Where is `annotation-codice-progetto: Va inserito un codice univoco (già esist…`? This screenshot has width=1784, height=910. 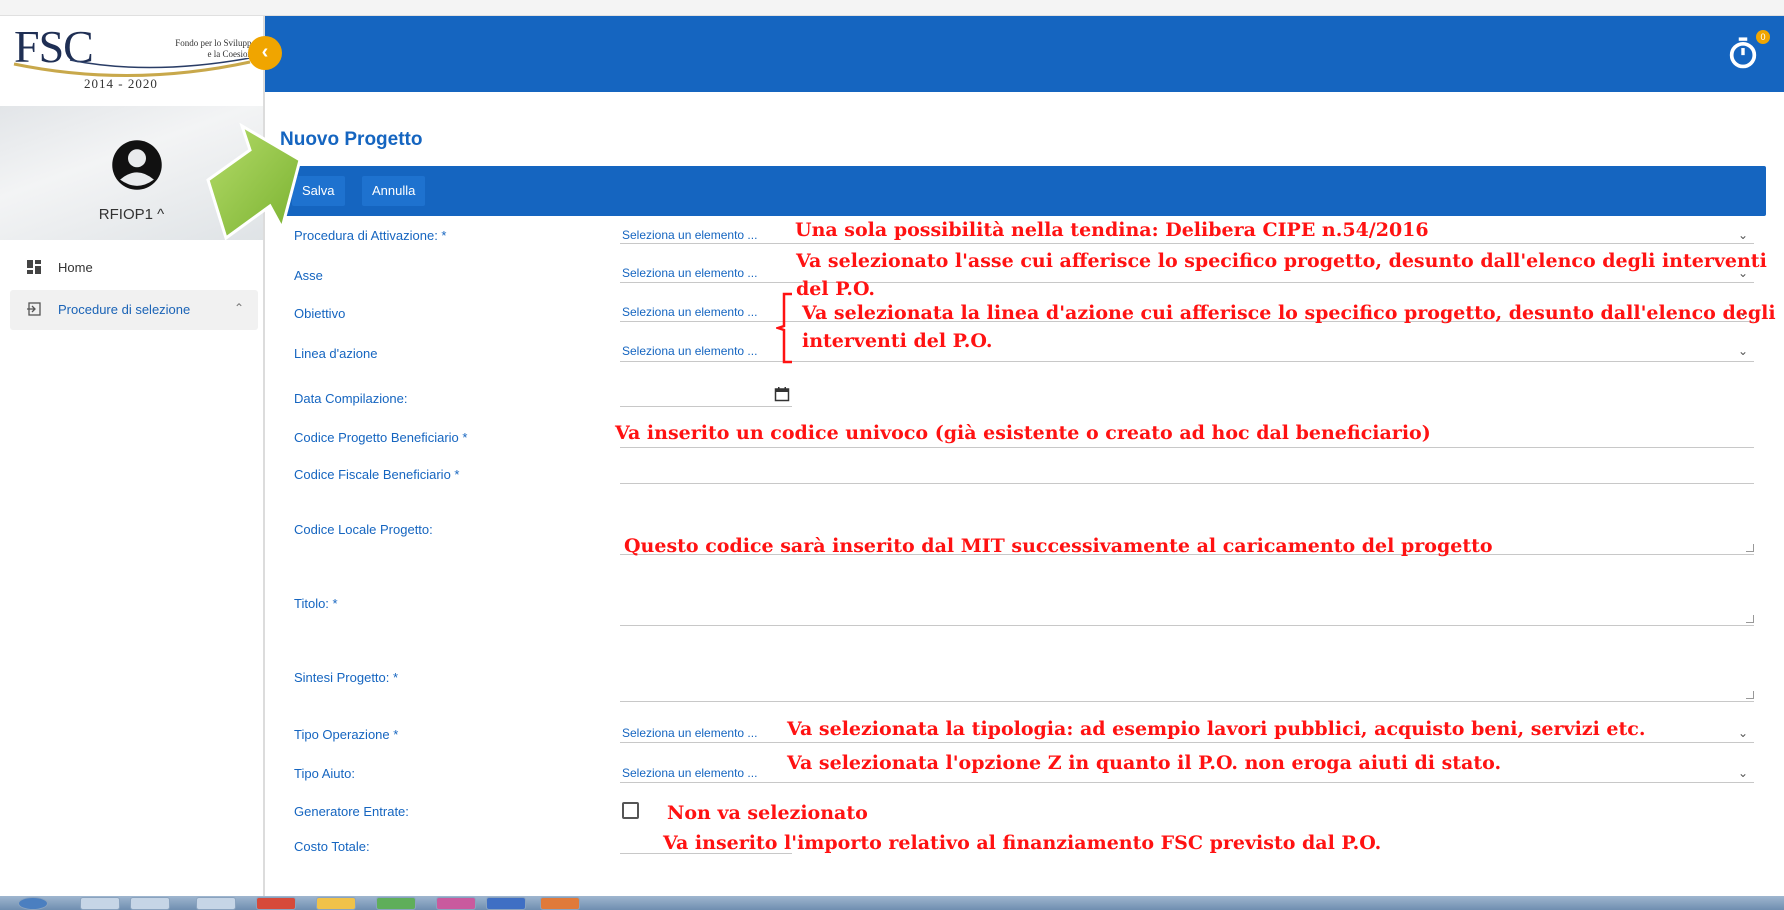
annotation-codice-progetto: Va inserito un codice univoco (già esist… is located at coordinates (1023, 433).